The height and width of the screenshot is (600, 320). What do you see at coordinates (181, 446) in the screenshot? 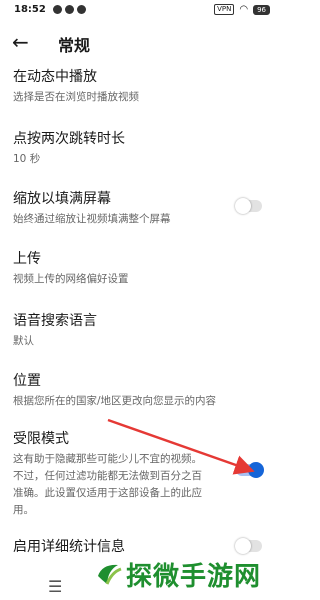
I see `annotation-arrow` at bounding box center [181, 446].